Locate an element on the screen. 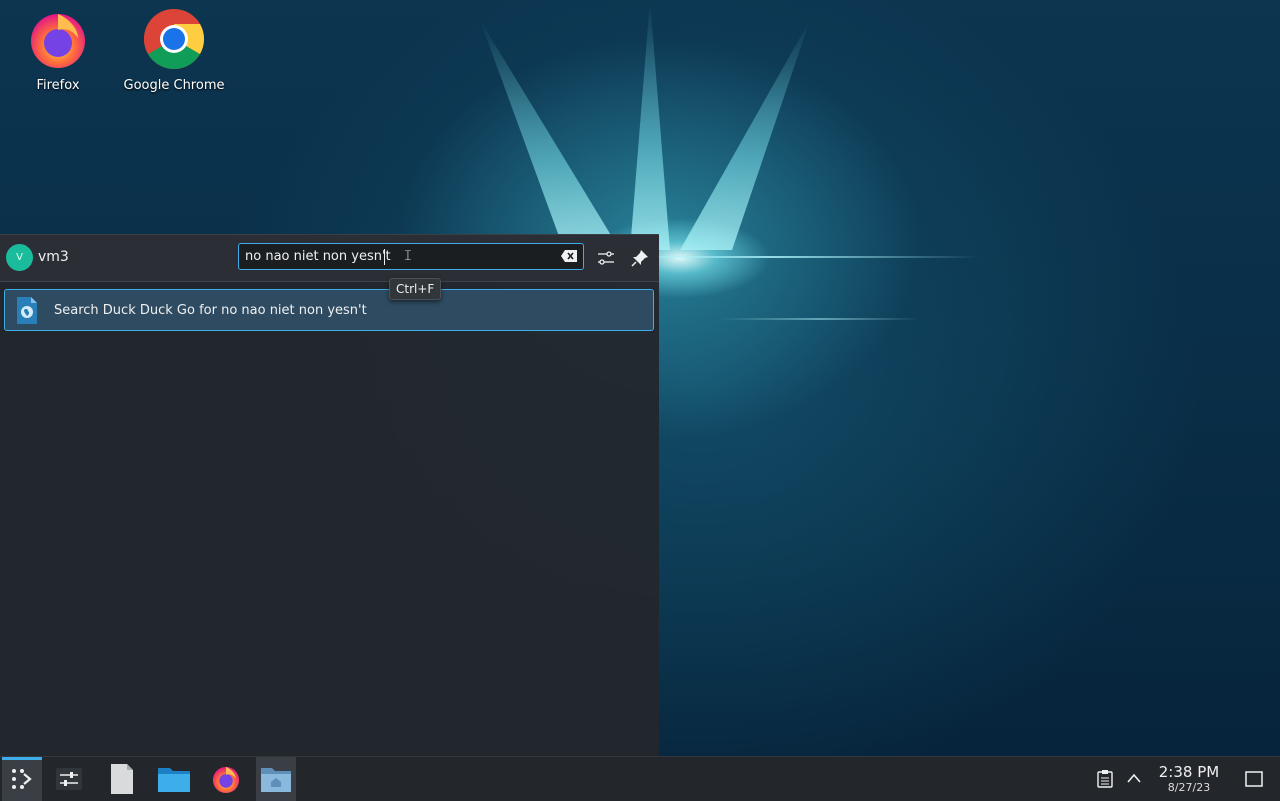  avatar: V is located at coordinates (19, 257).